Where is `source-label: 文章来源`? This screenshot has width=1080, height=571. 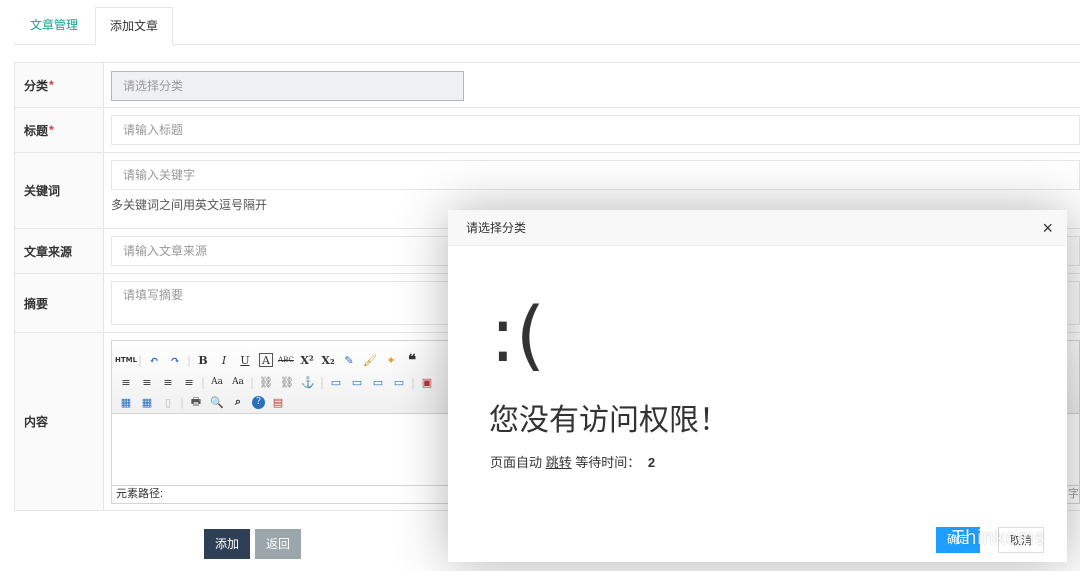 source-label: 文章来源 is located at coordinates (59, 251).